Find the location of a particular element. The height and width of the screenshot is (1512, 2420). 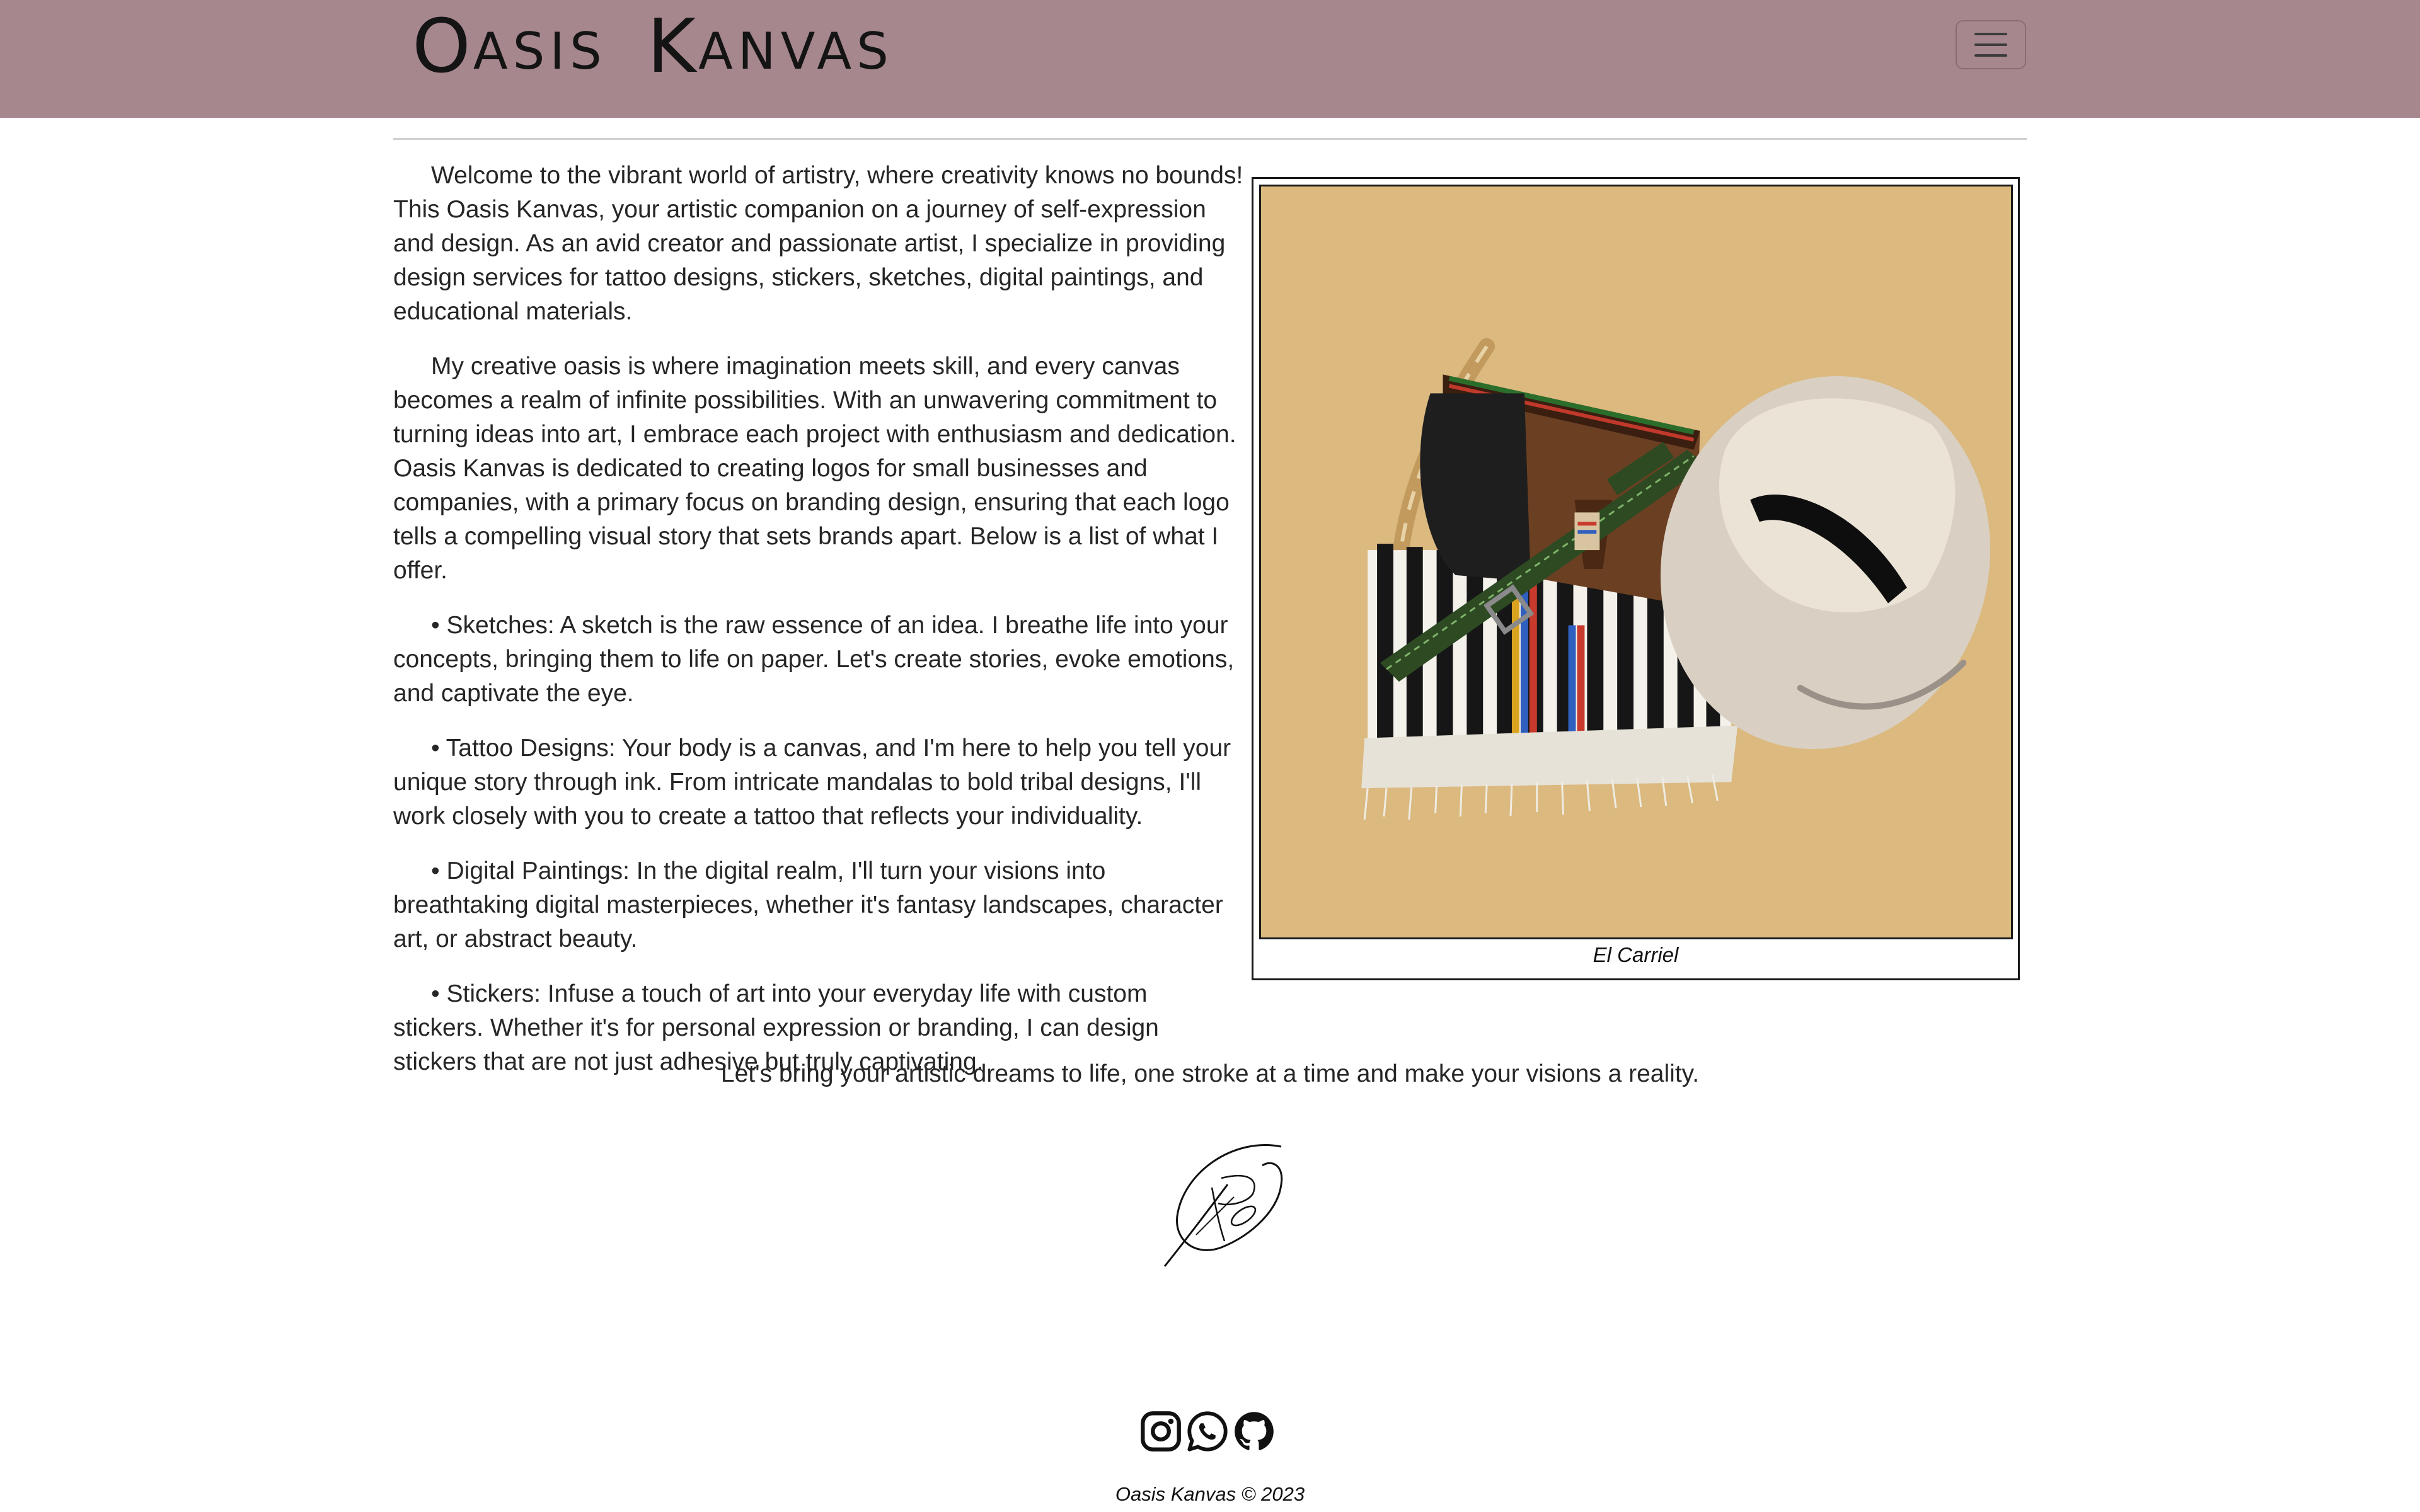

brand-initial: K is located at coordinates (673, 46).